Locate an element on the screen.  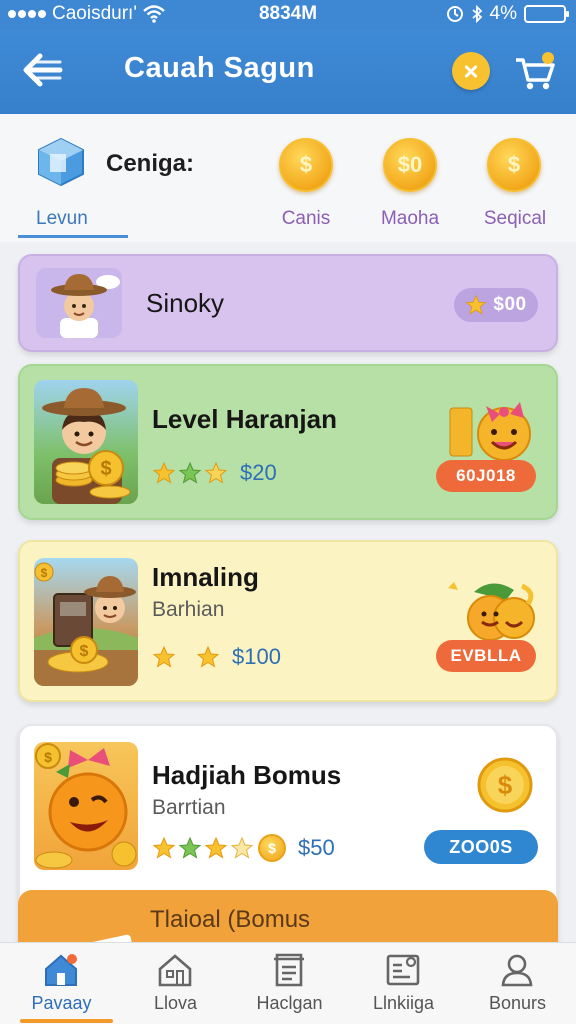
card-price: $100 is located at coordinates (256, 656).